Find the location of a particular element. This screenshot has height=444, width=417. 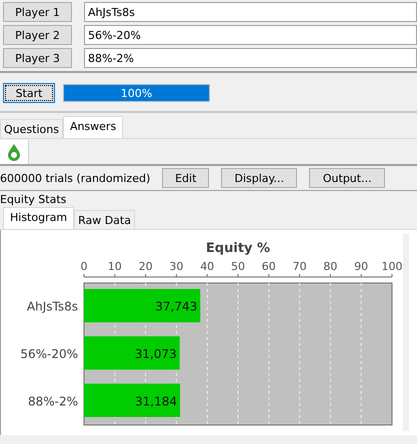

drop-icon is located at coordinates (14, 151).